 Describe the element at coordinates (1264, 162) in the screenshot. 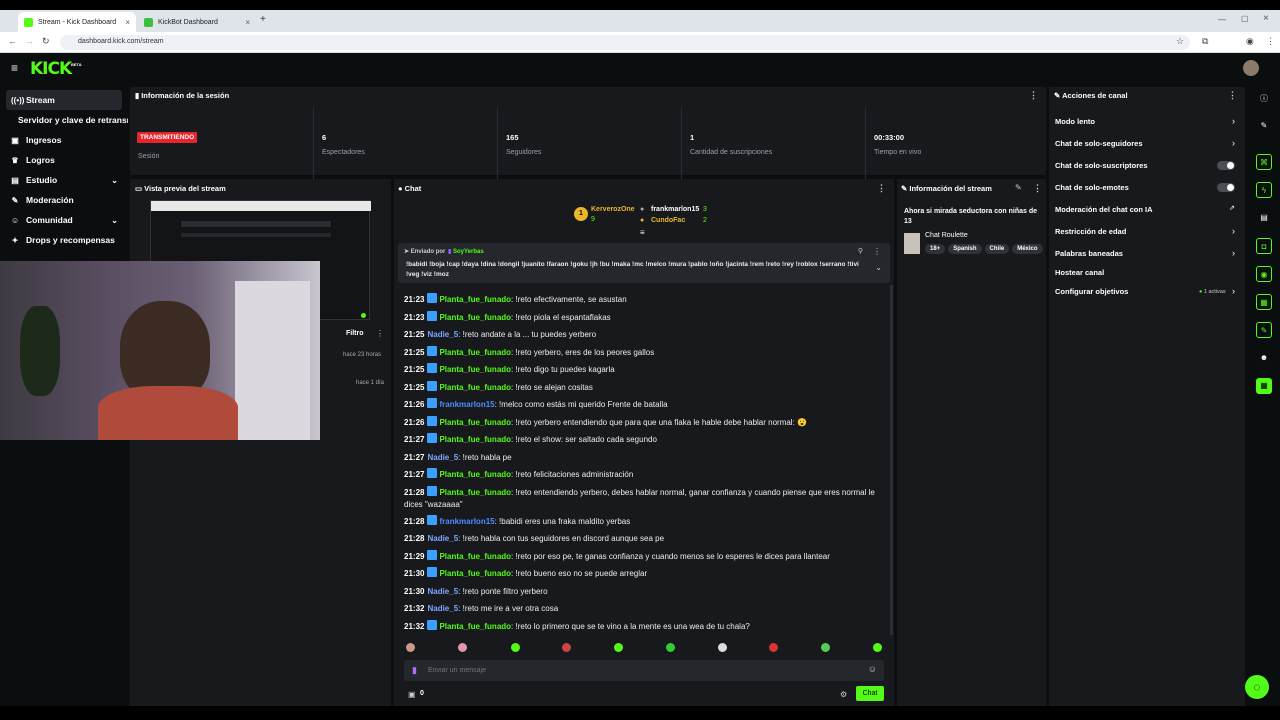

I see `panel-toggle-icon: ⌘` at that location.